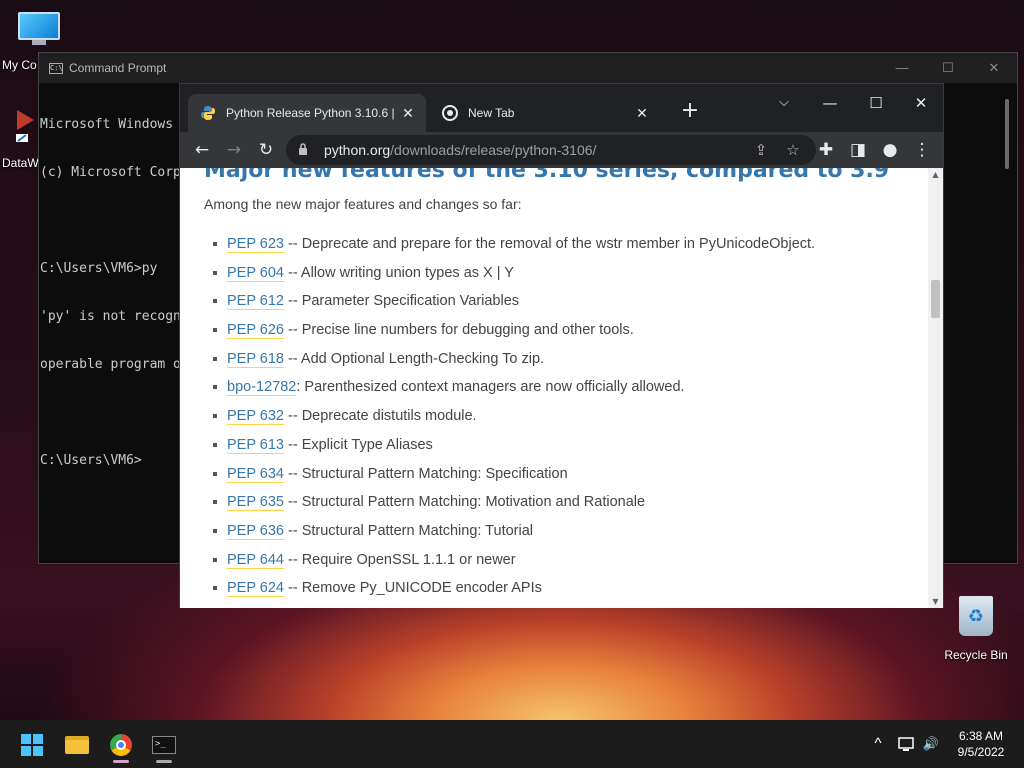  What do you see at coordinates (398, 272) in the screenshot?
I see `item-text: -- Allow writing union types as X | Y` at bounding box center [398, 272].